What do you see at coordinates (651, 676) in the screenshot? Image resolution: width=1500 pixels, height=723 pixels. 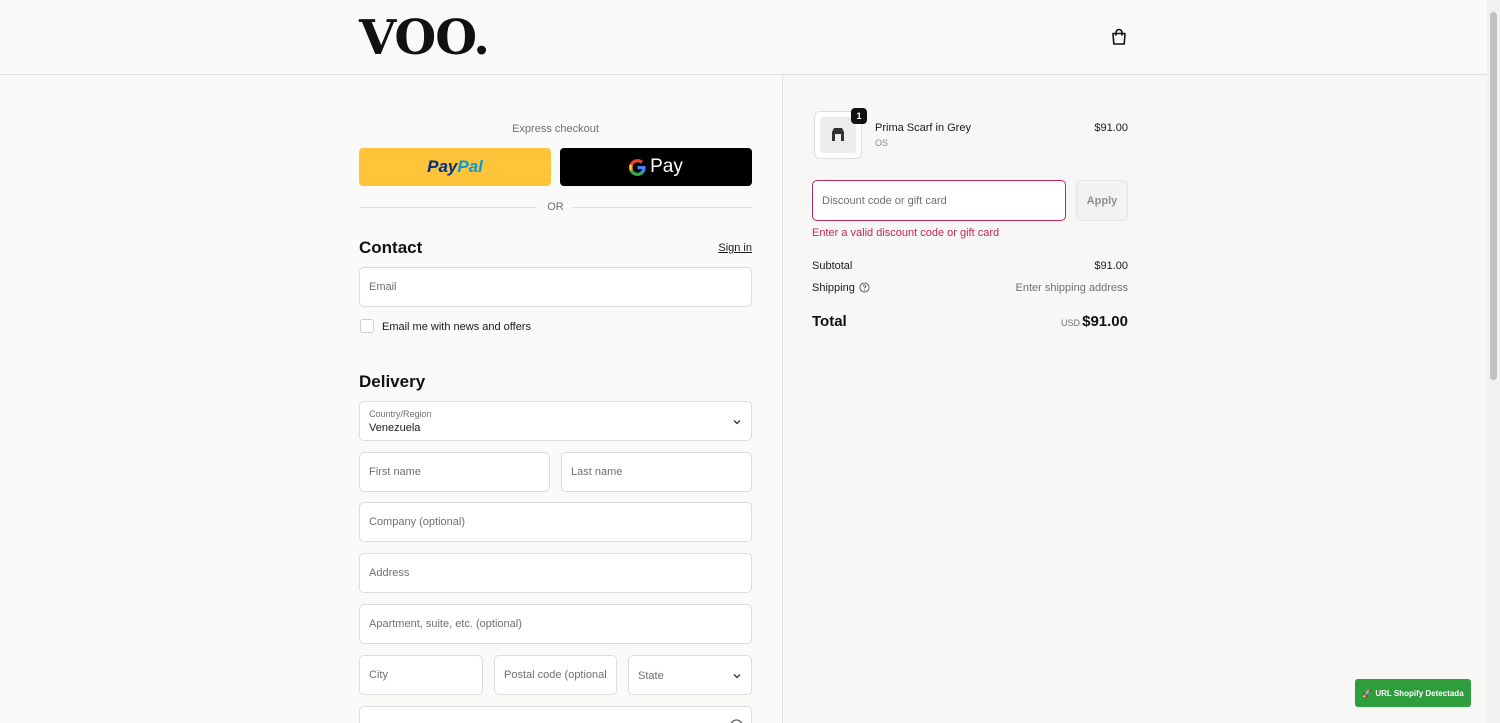 I see `state-label: State` at bounding box center [651, 676].